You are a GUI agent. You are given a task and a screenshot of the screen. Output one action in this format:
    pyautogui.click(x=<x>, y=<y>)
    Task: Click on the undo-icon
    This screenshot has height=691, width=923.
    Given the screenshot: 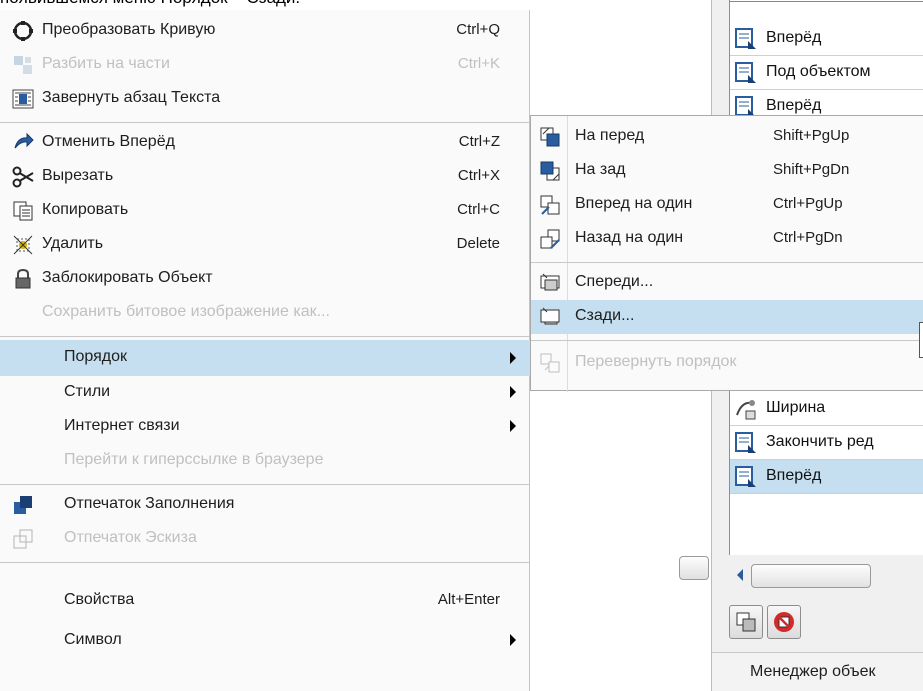 What is the action you would take?
    pyautogui.click(x=24, y=140)
    